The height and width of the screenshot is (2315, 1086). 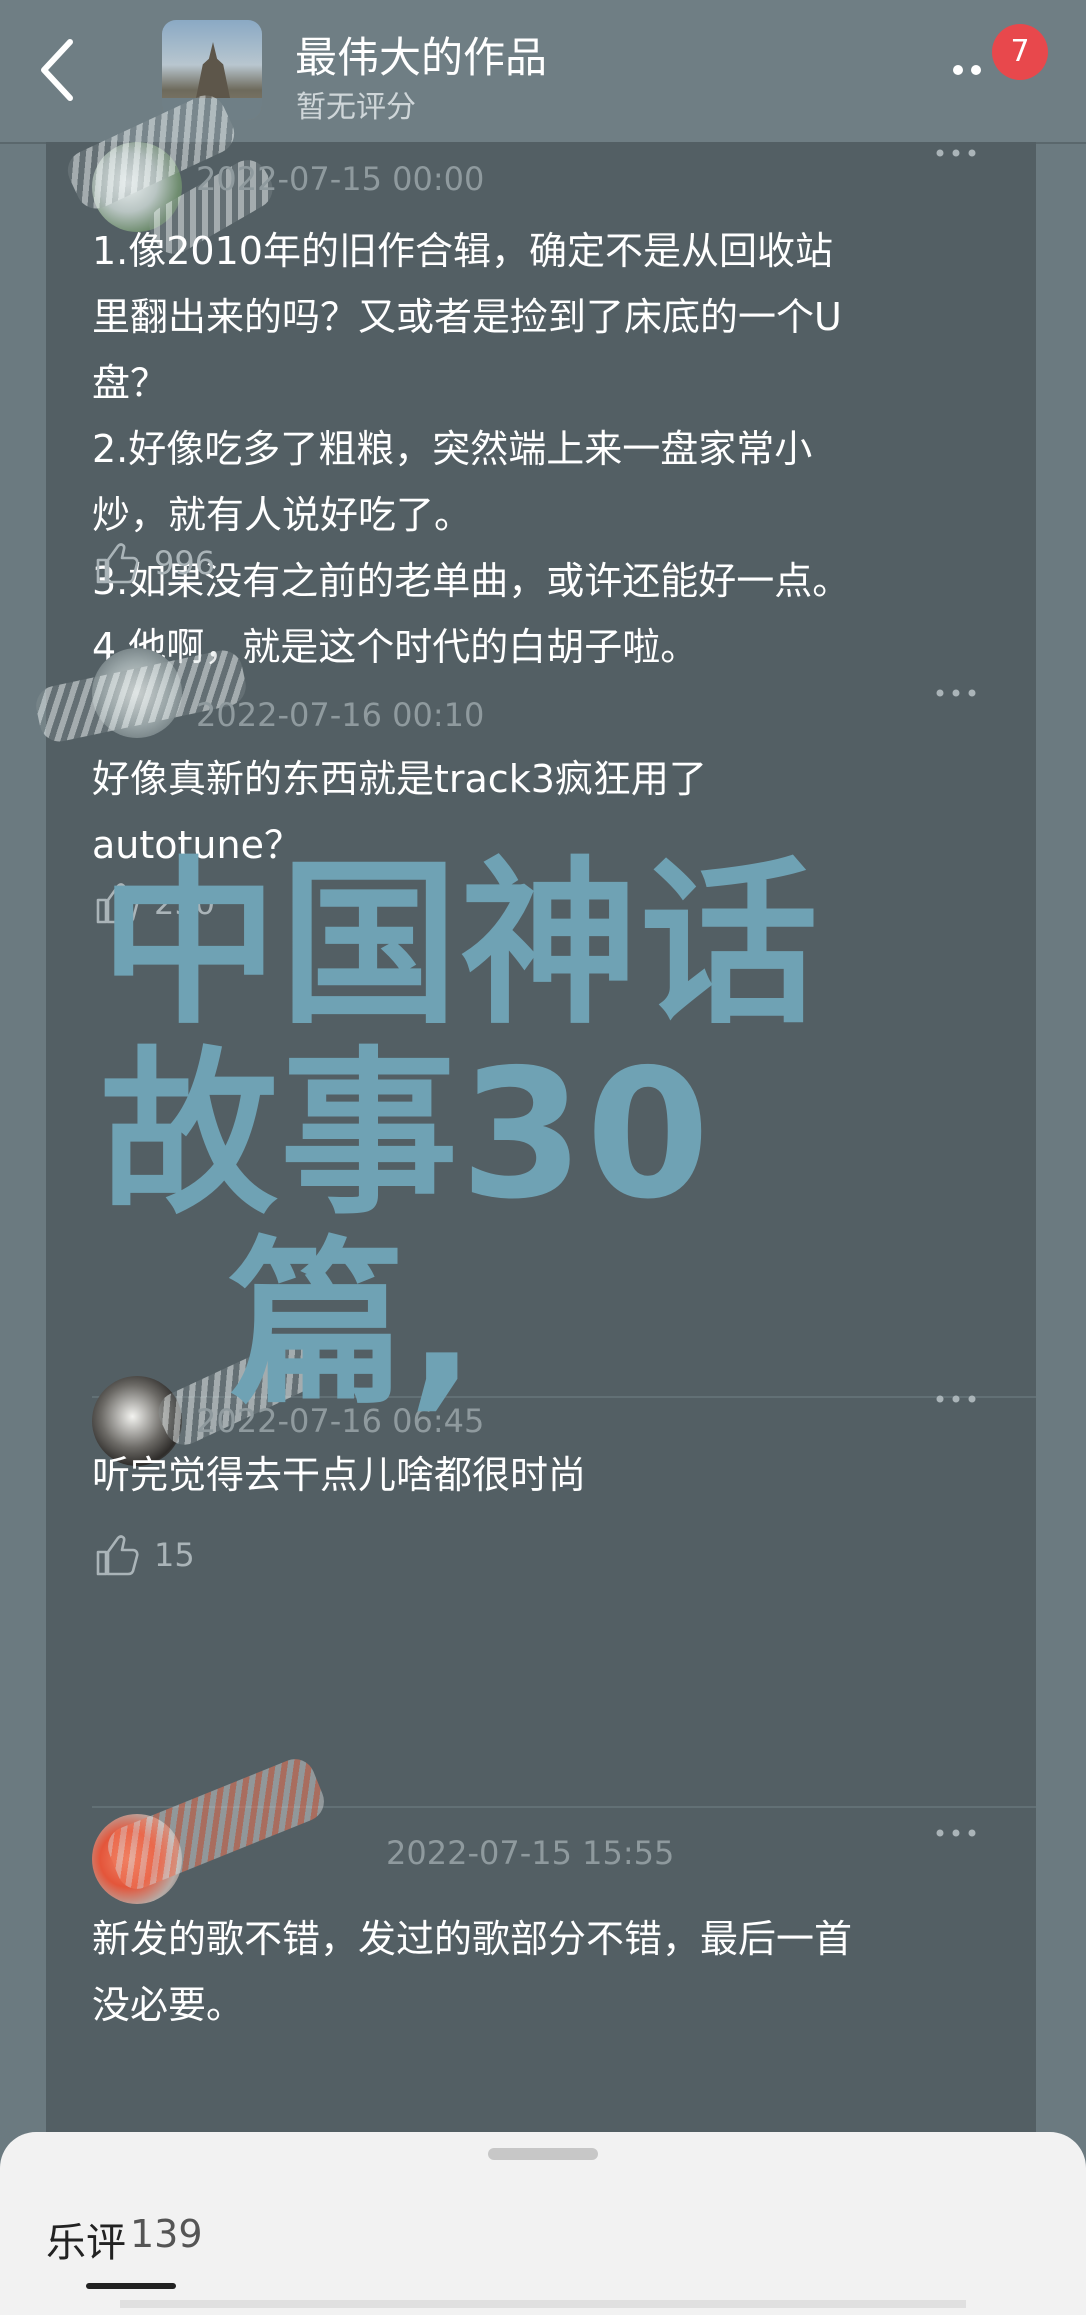 What do you see at coordinates (543, 2304) in the screenshot?
I see `home-indicator` at bounding box center [543, 2304].